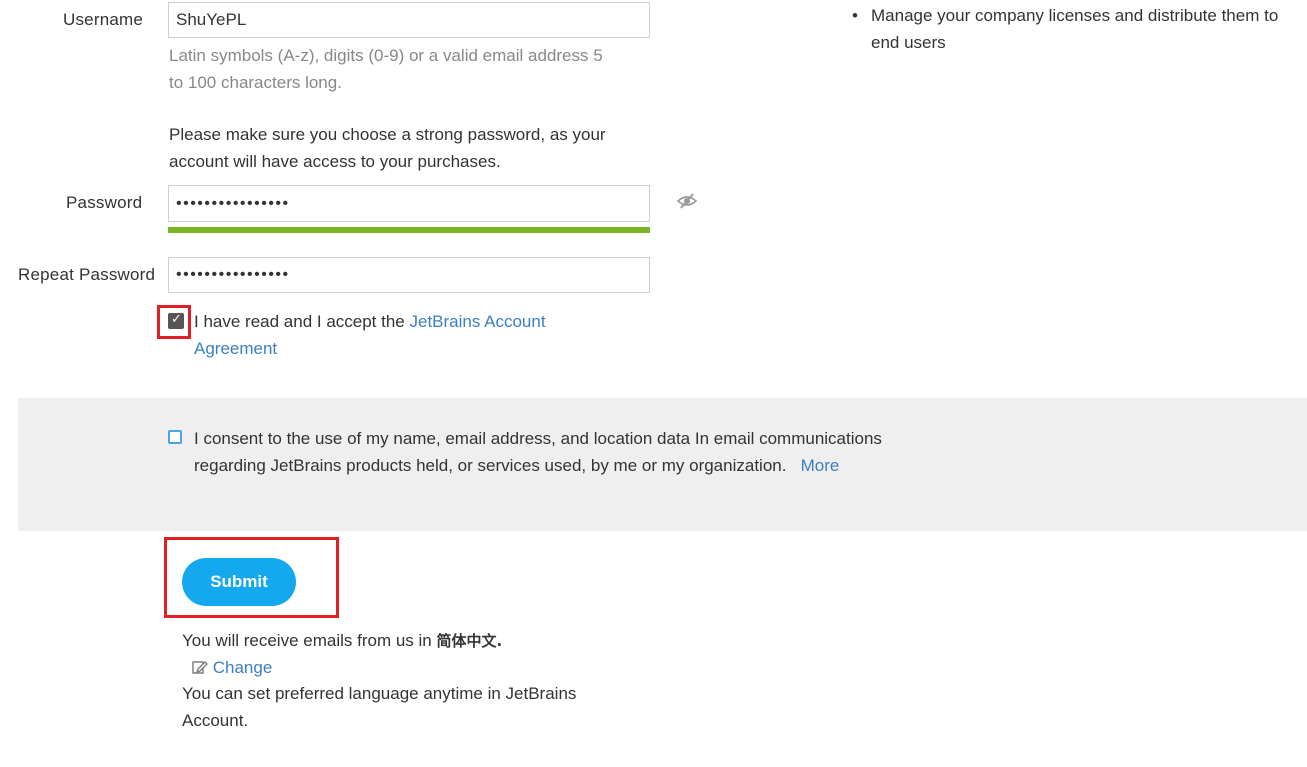 Image resolution: width=1307 pixels, height=767 pixels. I want to click on language-value: 简体中文., so click(469, 641).